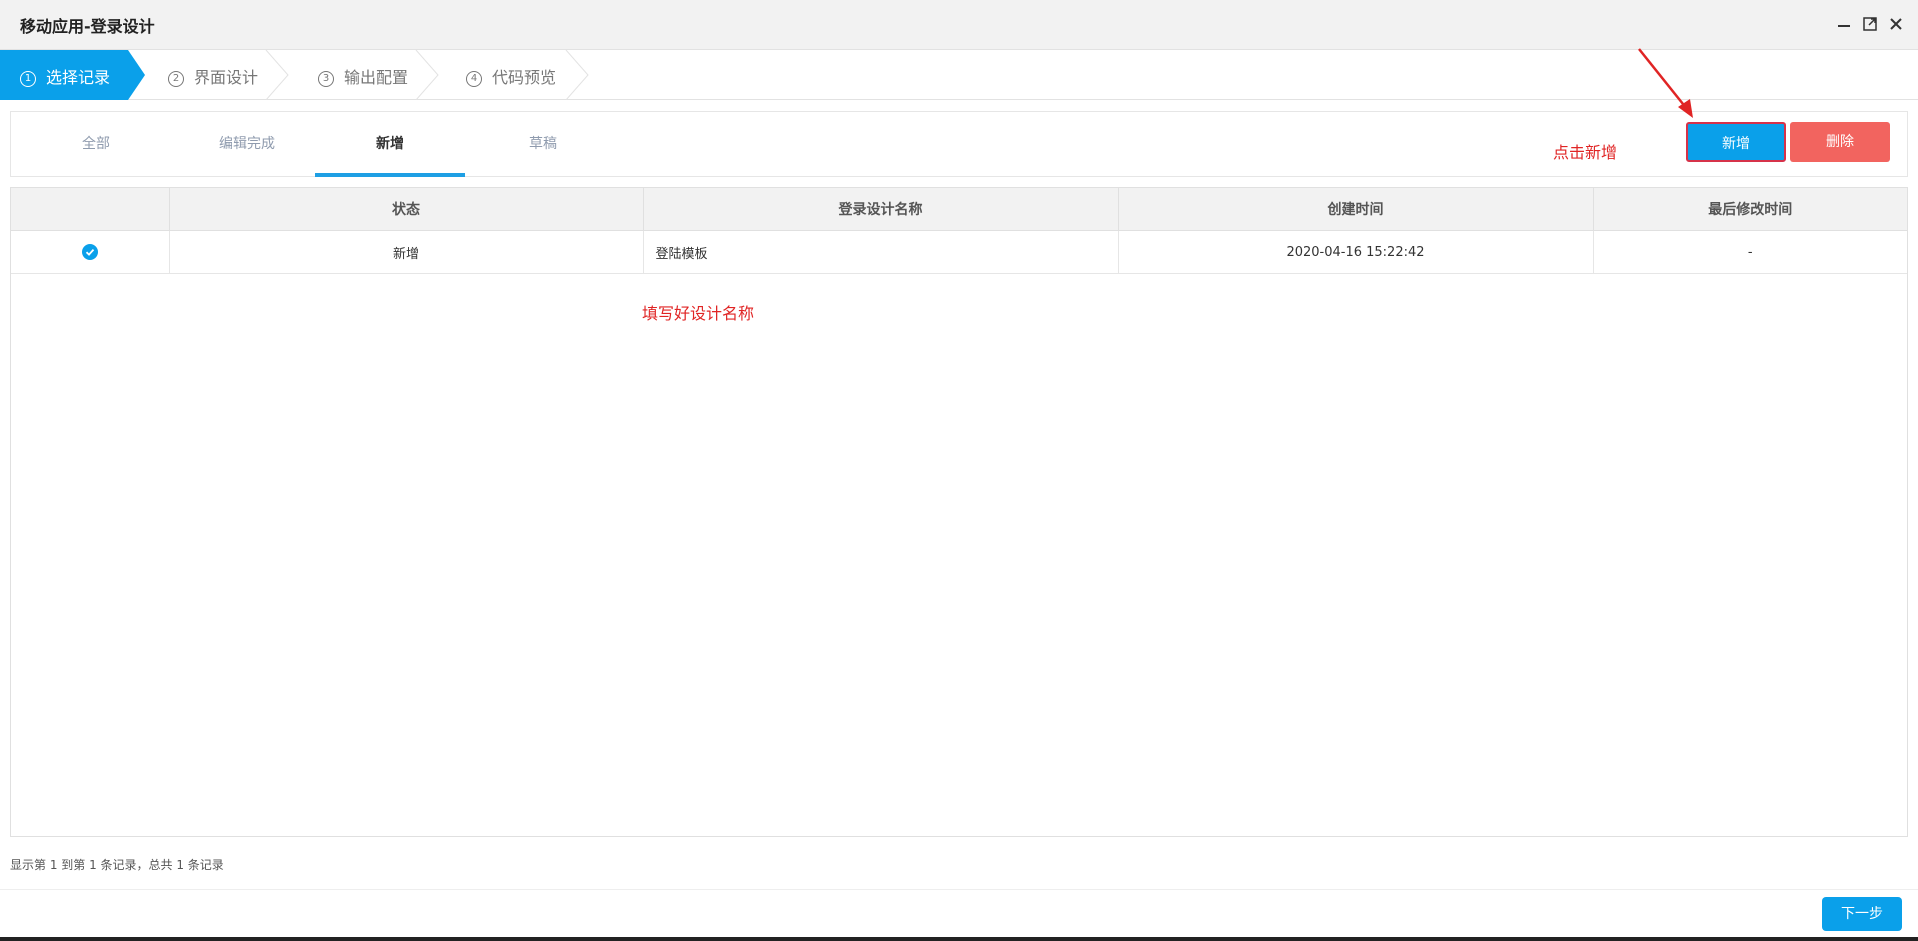 This screenshot has height=941, width=1918. I want to click on minimize-icon, so click(1844, 24).